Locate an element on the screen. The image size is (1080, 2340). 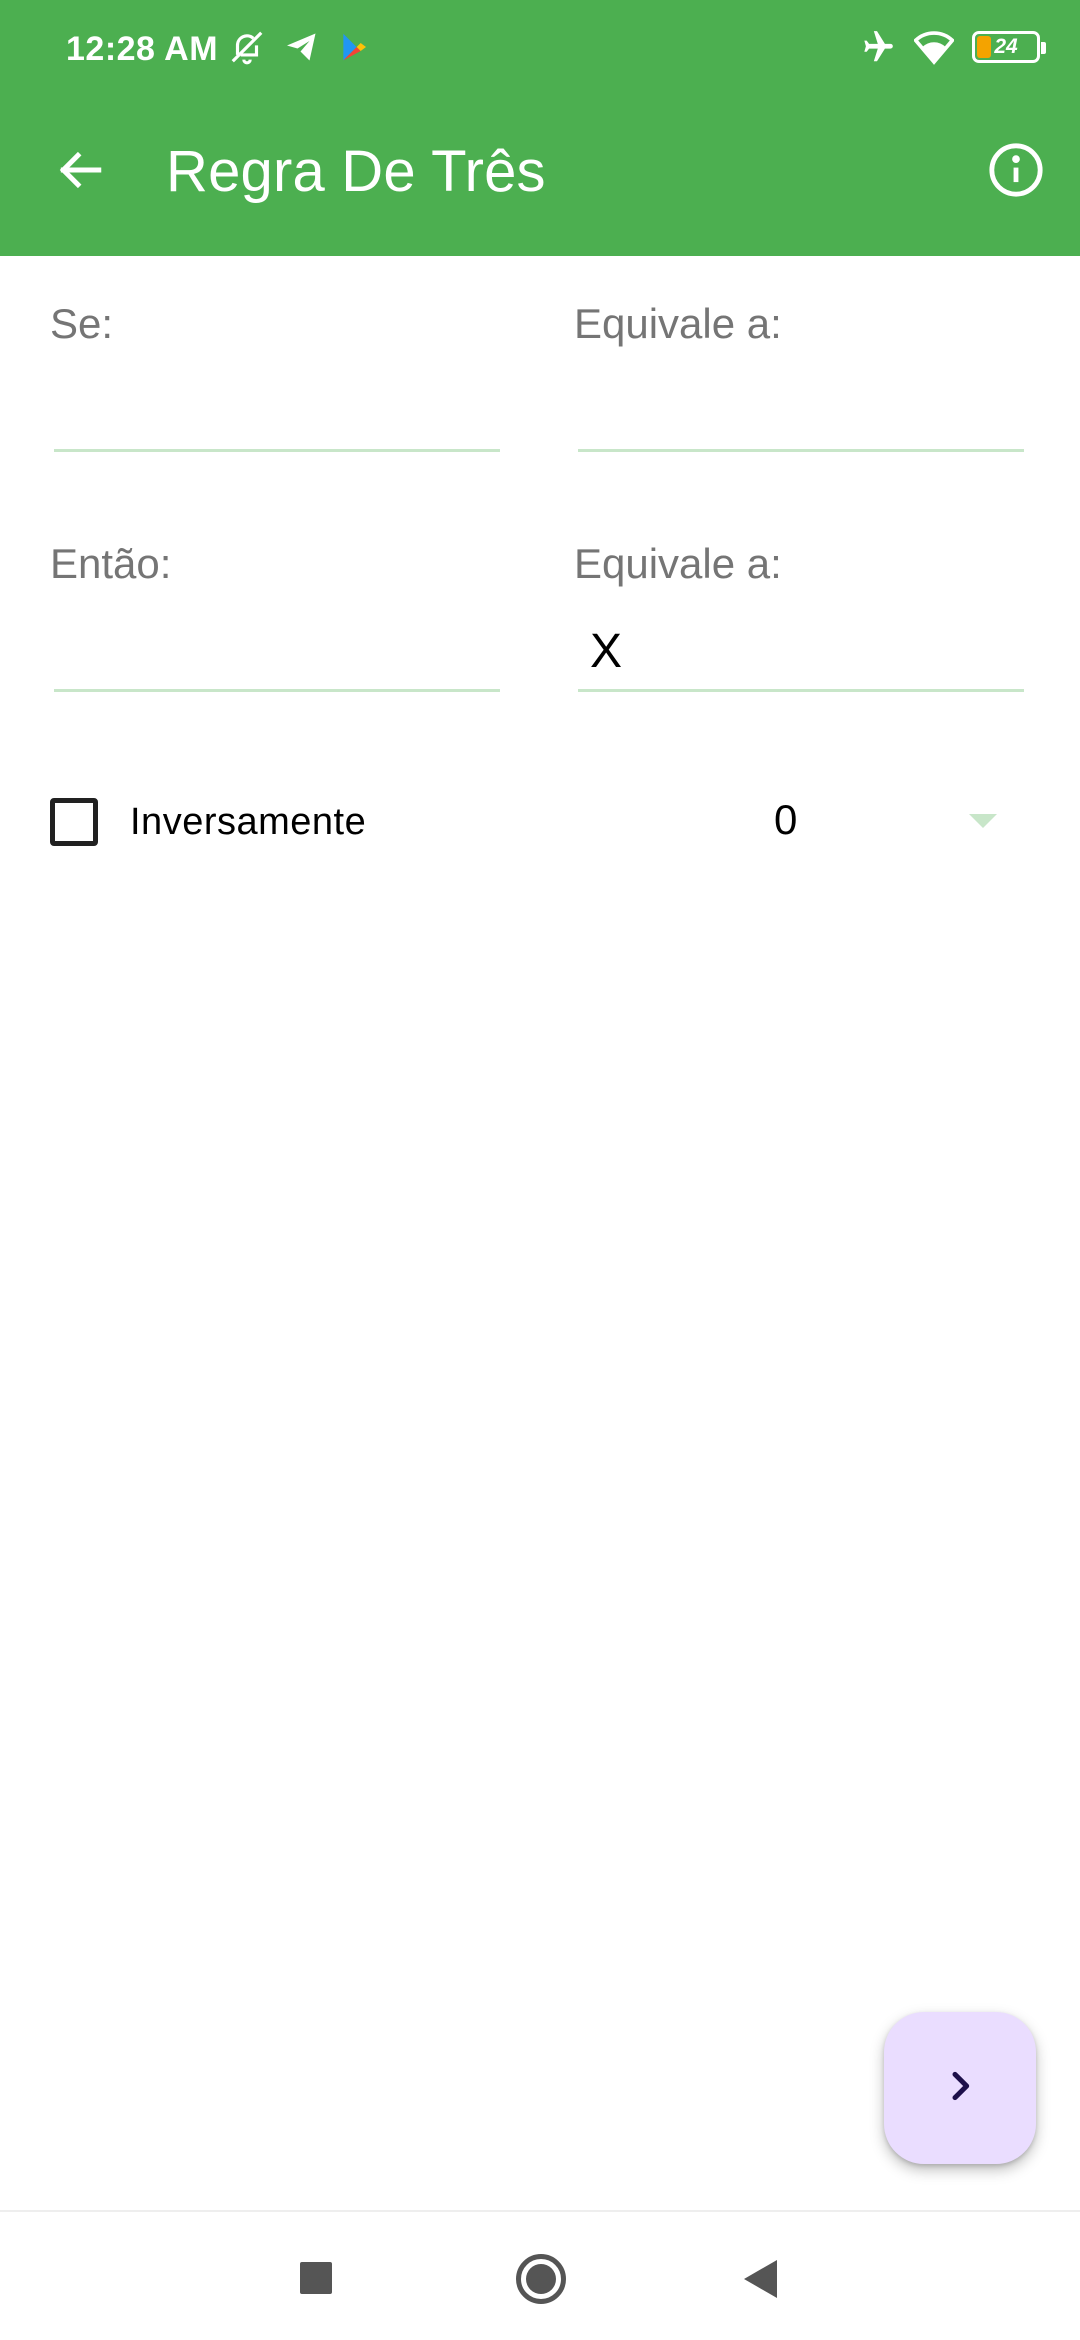
equivale-2-field is located at coordinates (801, 652).